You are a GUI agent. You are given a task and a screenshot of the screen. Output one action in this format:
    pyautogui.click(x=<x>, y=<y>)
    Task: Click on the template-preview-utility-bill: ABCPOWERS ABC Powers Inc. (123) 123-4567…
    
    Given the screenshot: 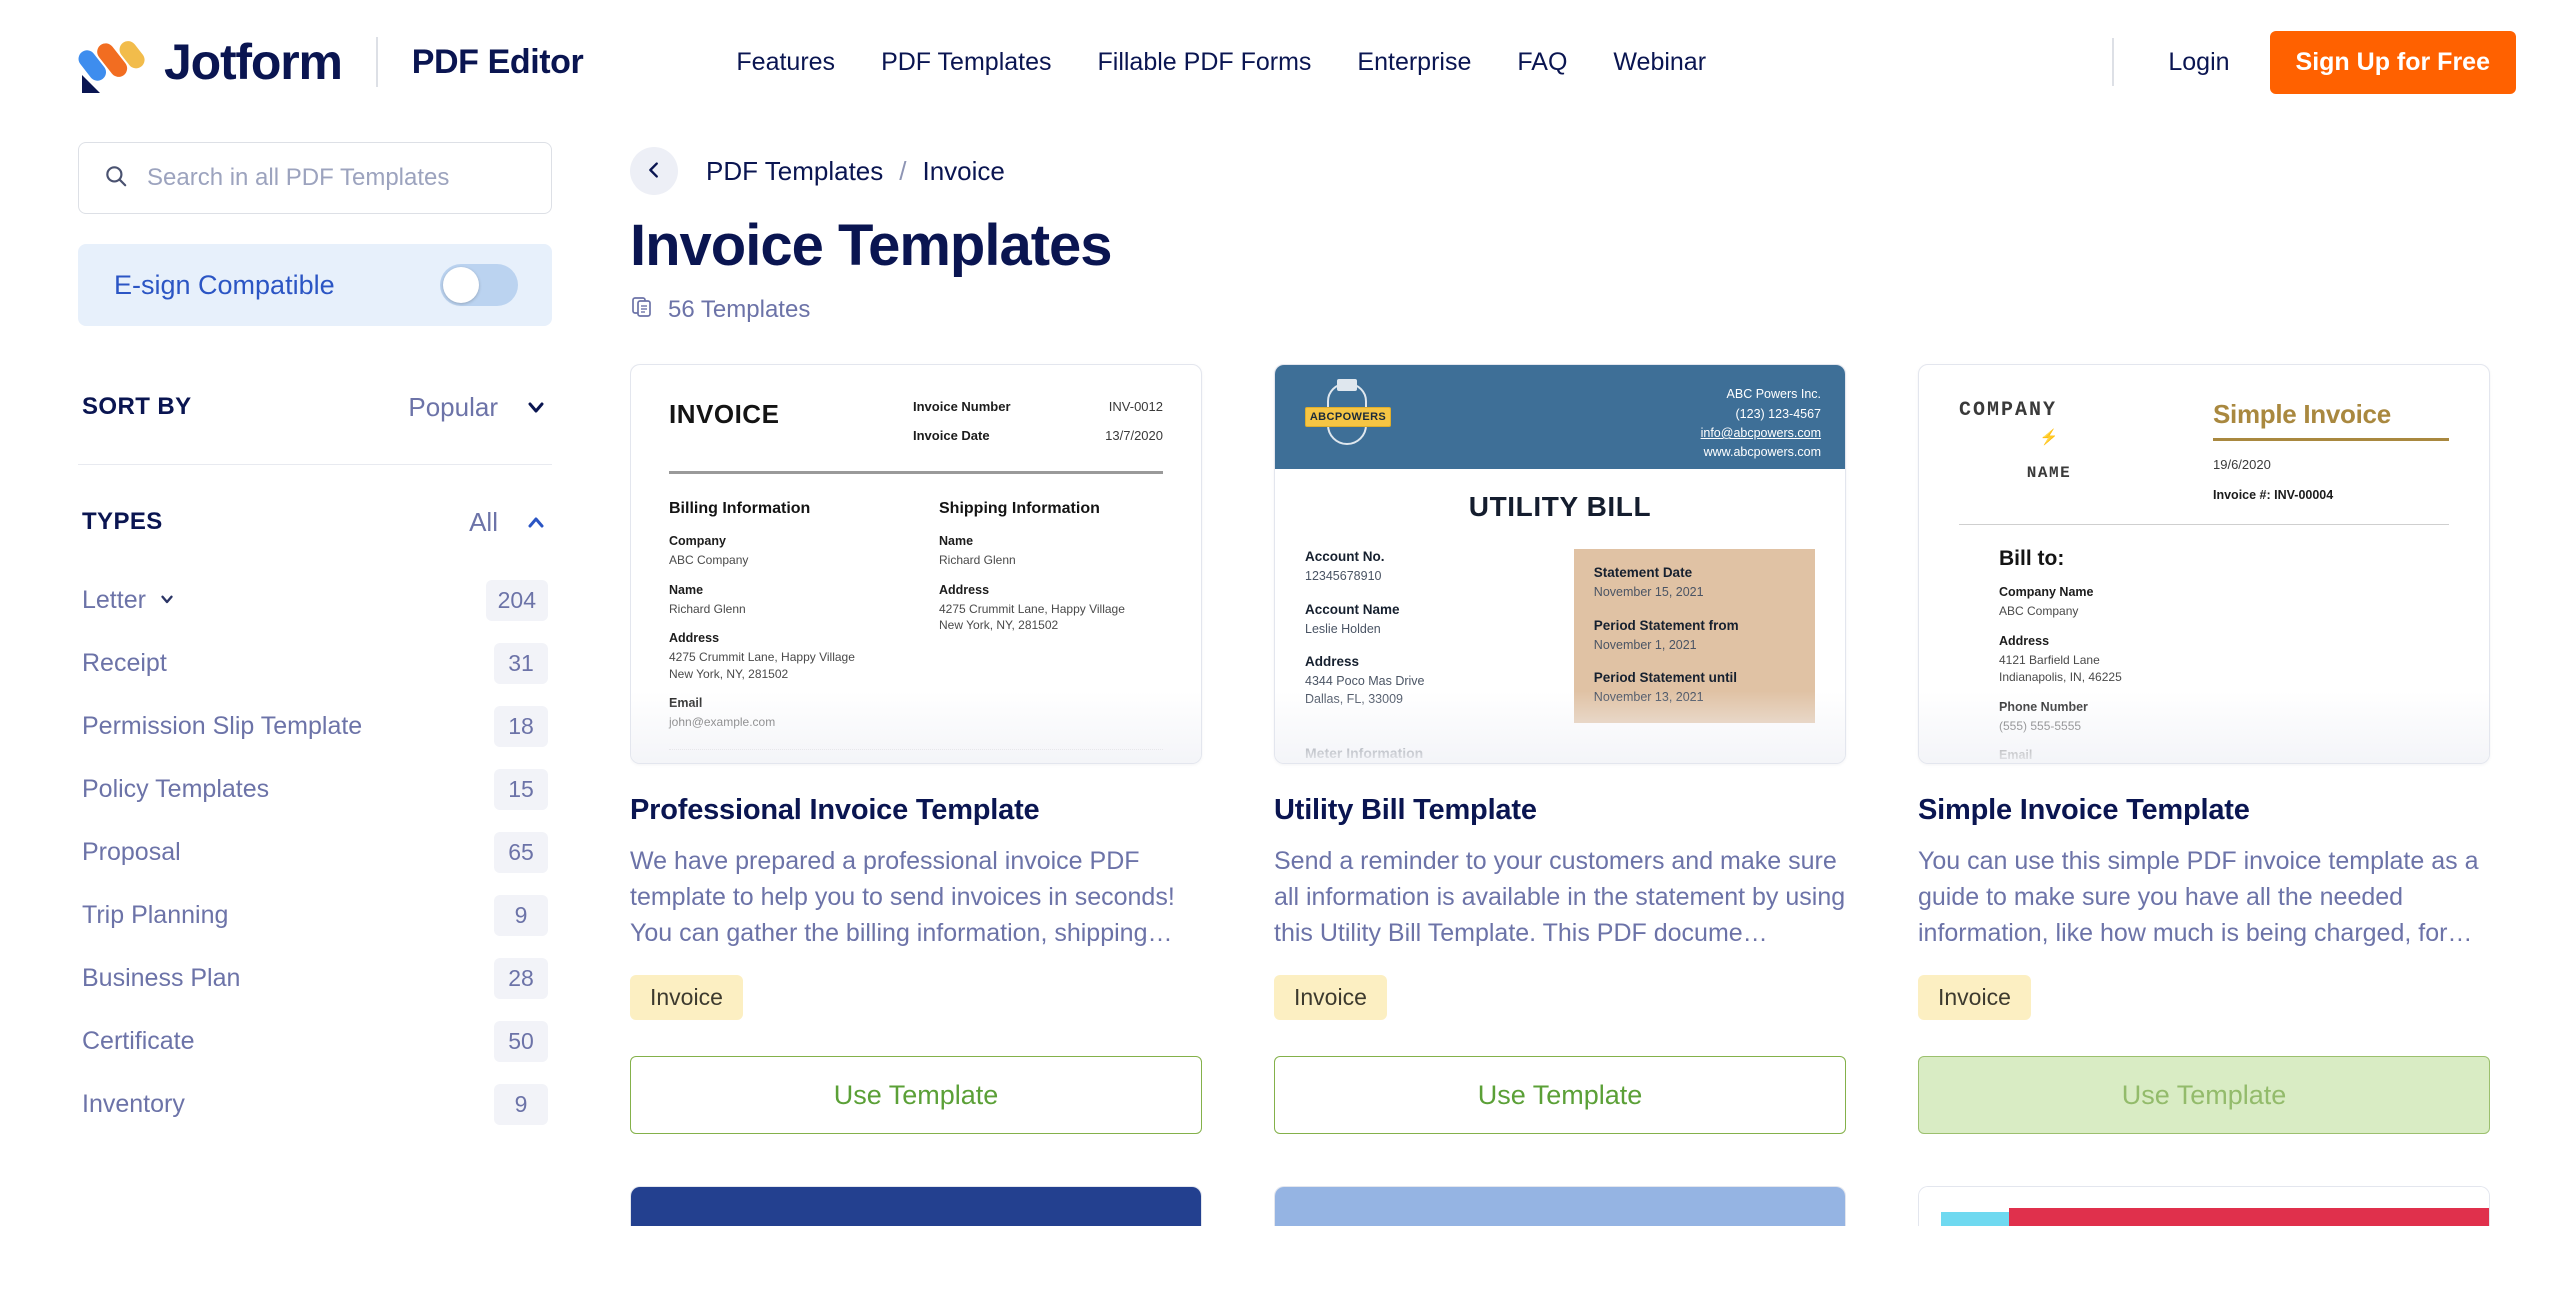 What is the action you would take?
    pyautogui.click(x=1560, y=564)
    